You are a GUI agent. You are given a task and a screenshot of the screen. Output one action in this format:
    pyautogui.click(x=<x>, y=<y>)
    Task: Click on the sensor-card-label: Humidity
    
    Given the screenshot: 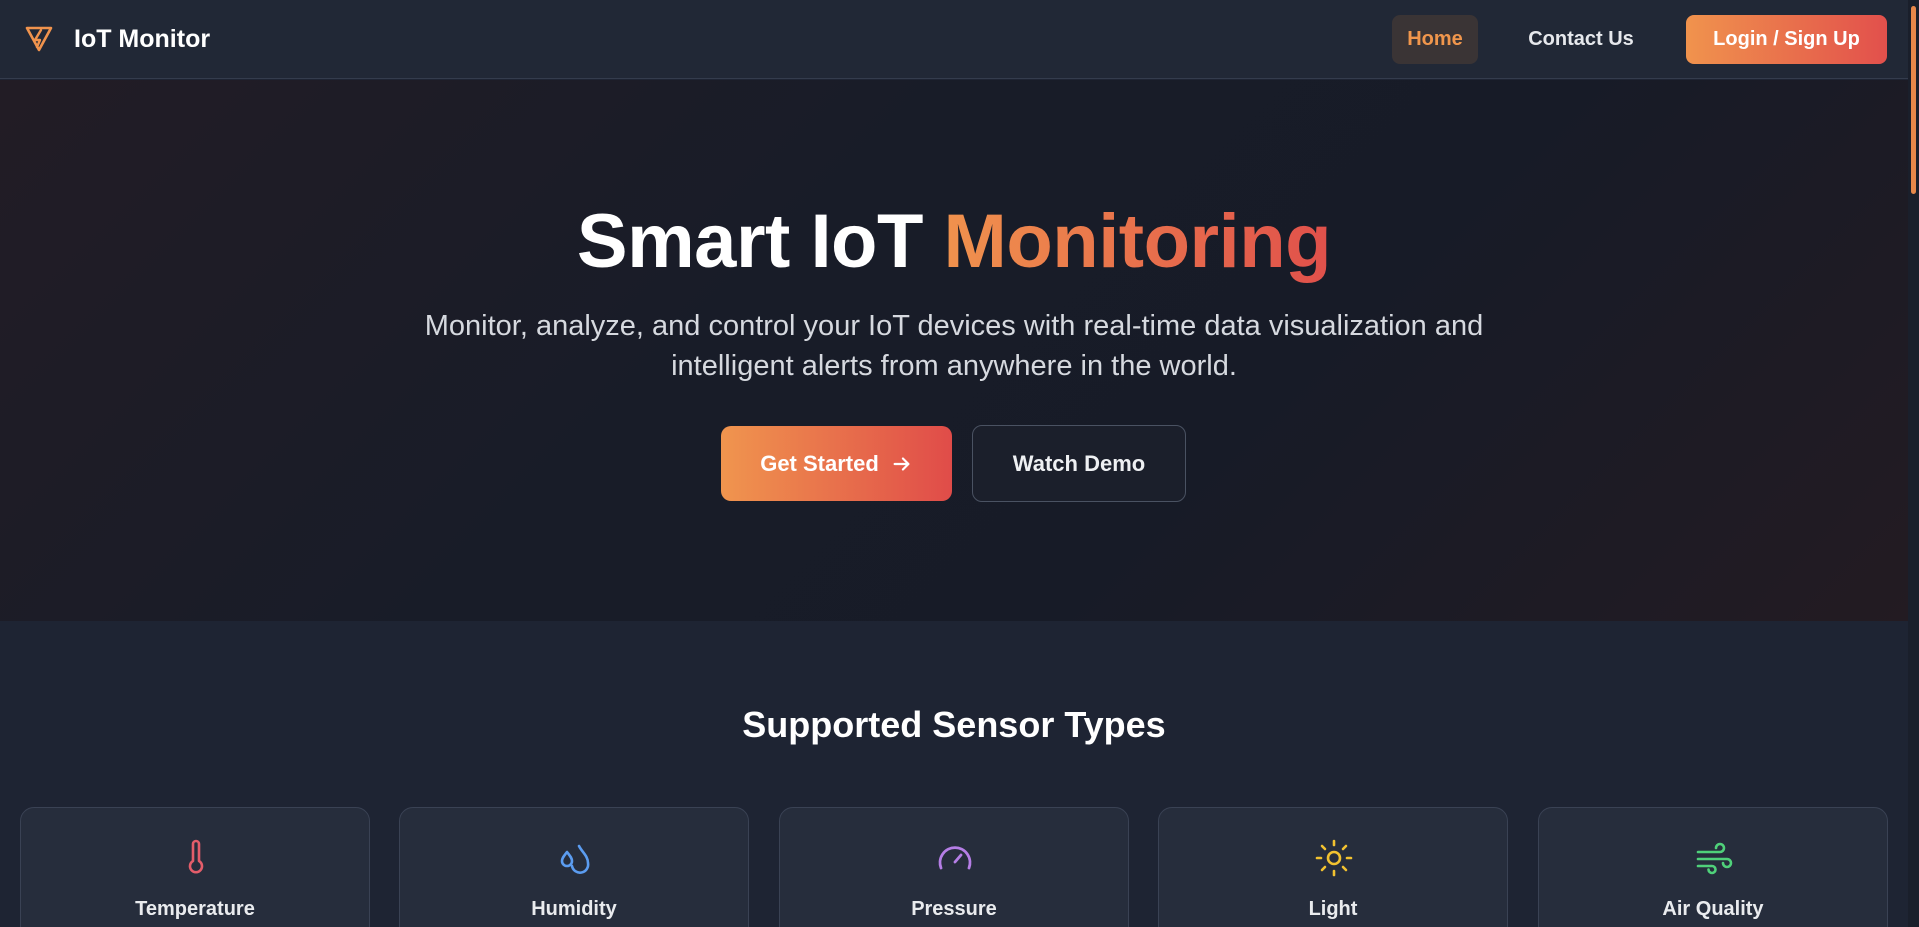 What is the action you would take?
    pyautogui.click(x=574, y=909)
    